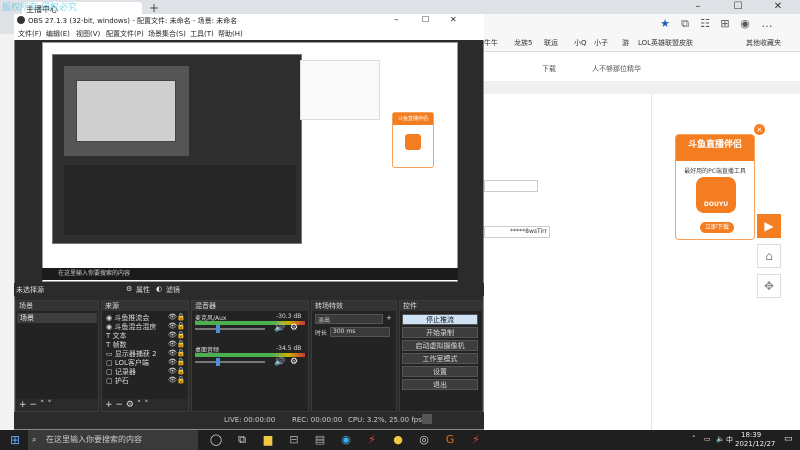 The width and height of the screenshot is (800, 450). Describe the element at coordinates (441, 306) in the screenshot. I see `controls-dock-title: 控件` at that location.